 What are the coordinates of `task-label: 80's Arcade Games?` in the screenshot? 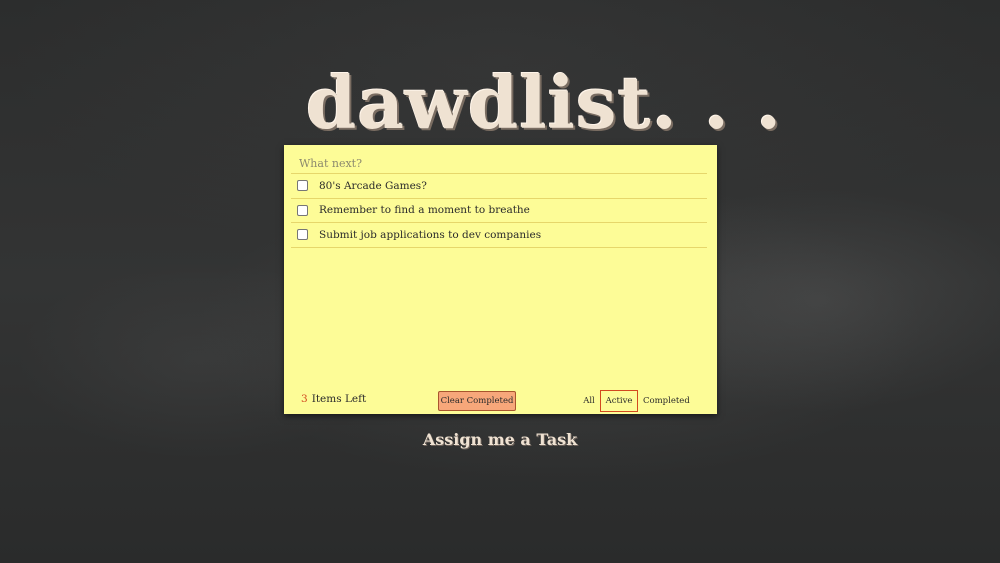 It's located at (373, 186).